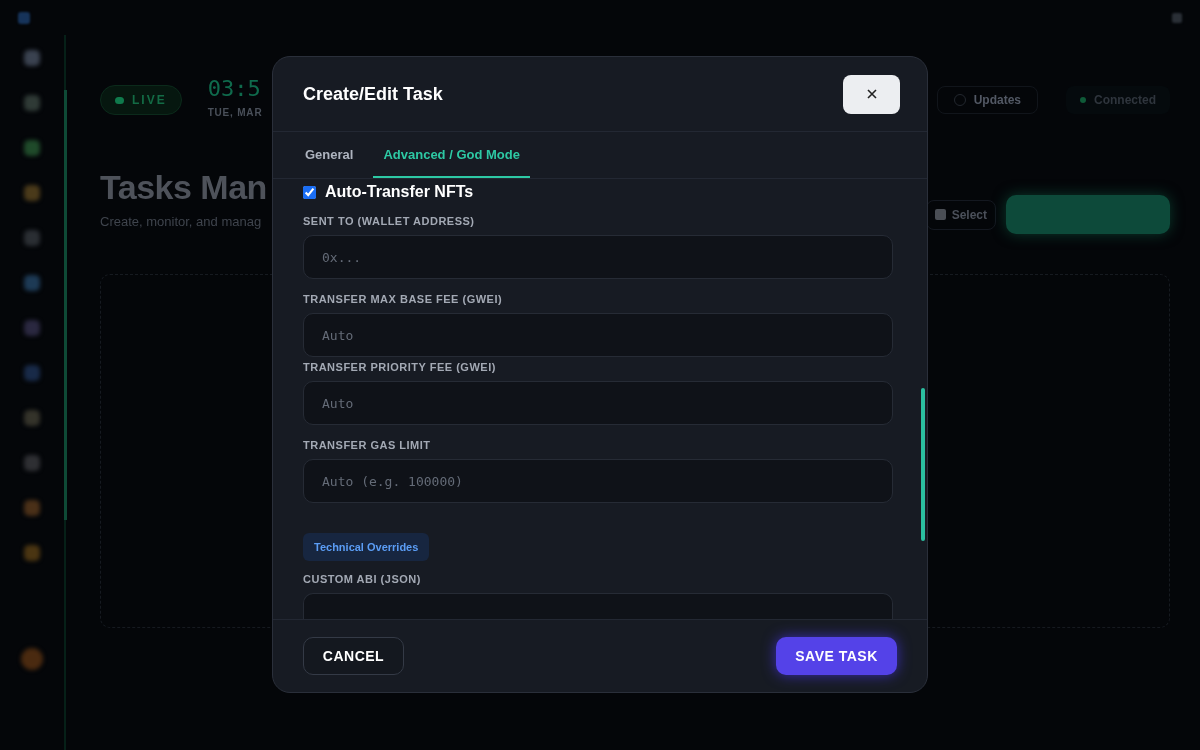  What do you see at coordinates (309, 192) in the screenshot?
I see `checkbox` at bounding box center [309, 192].